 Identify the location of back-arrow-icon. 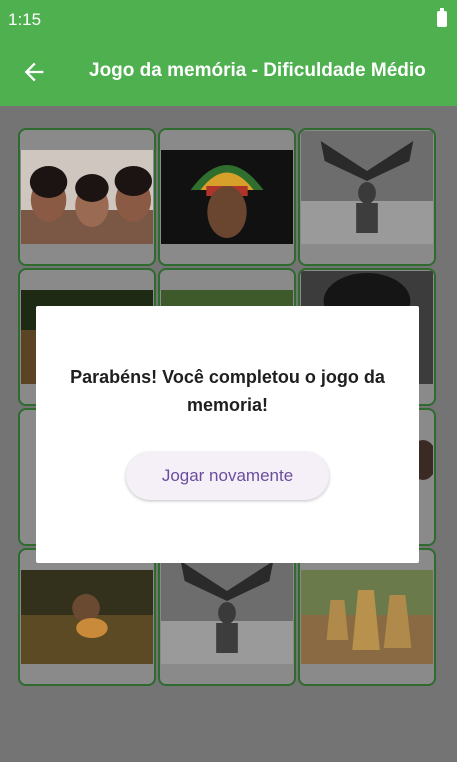
(34, 72).